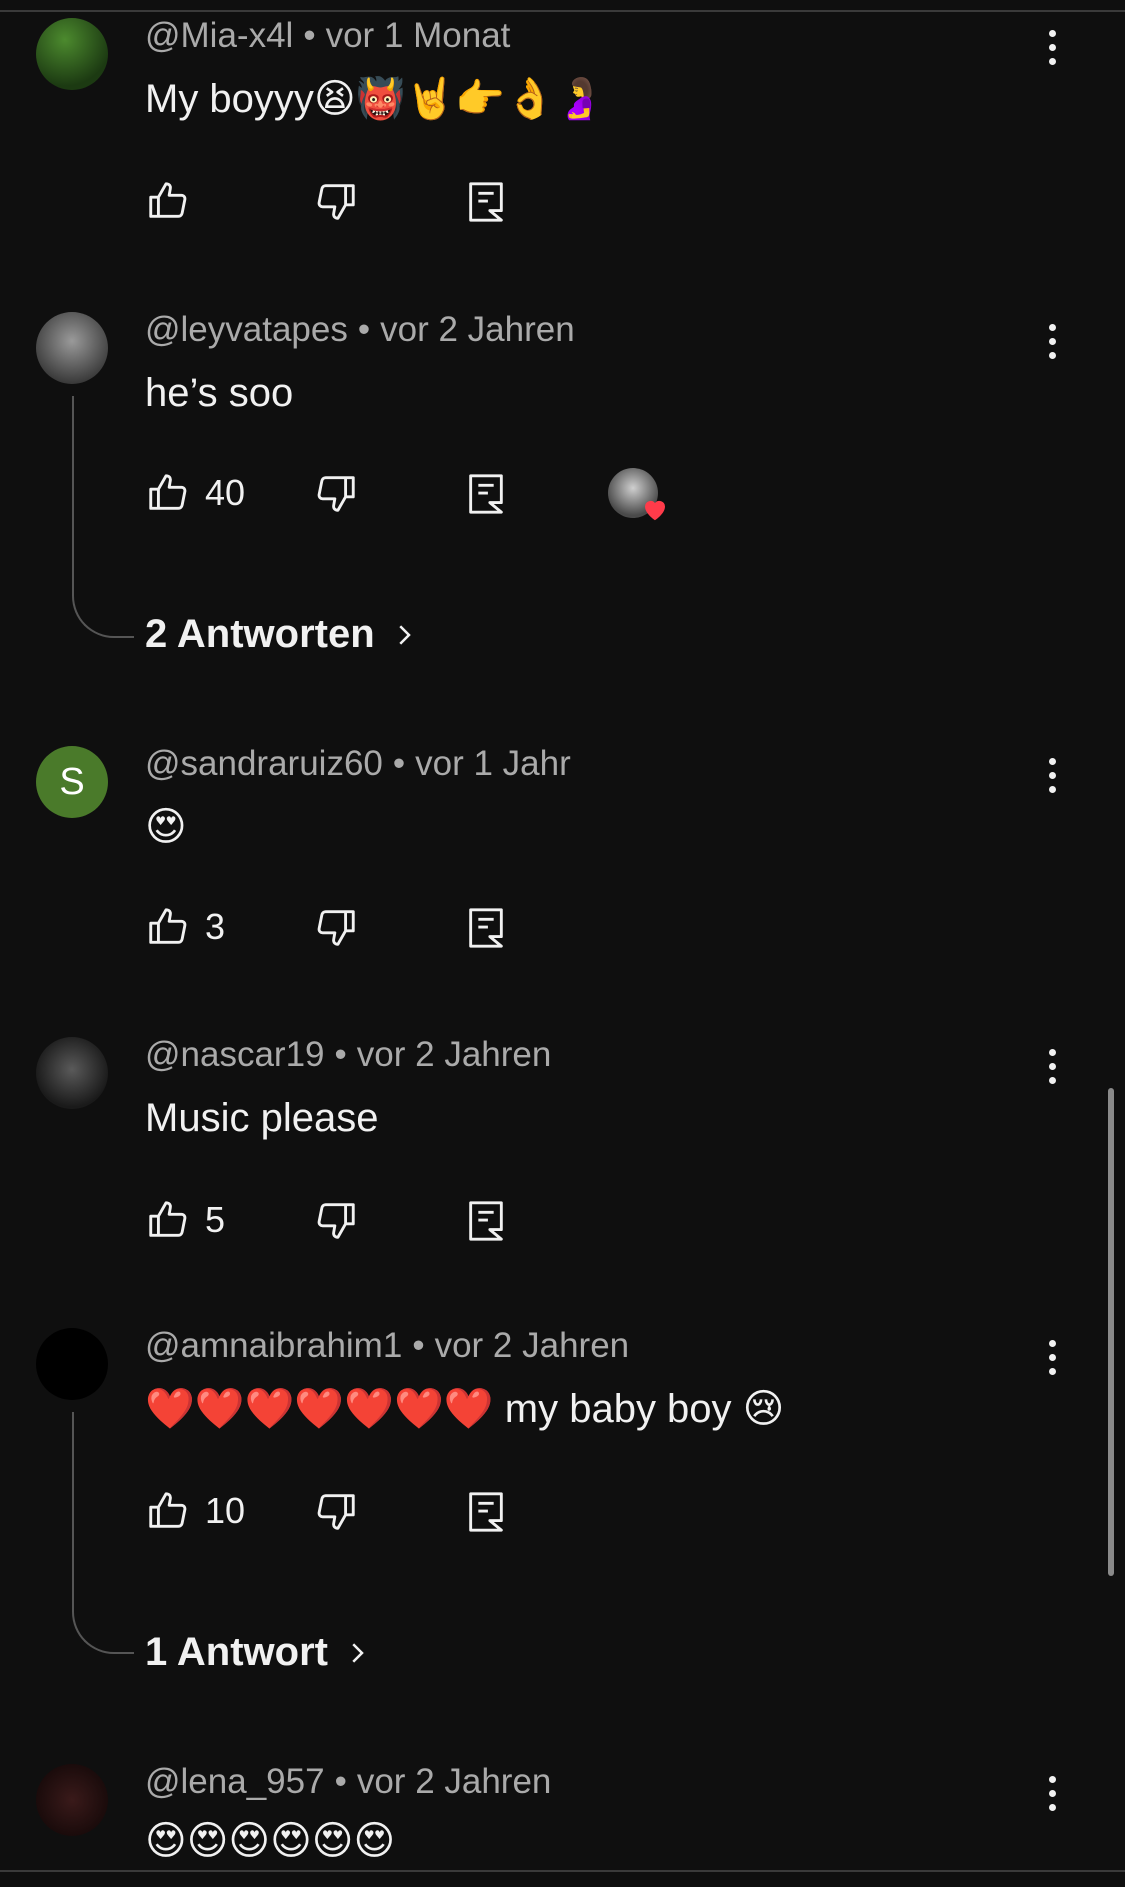  I want to click on like-button, so click(168, 201).